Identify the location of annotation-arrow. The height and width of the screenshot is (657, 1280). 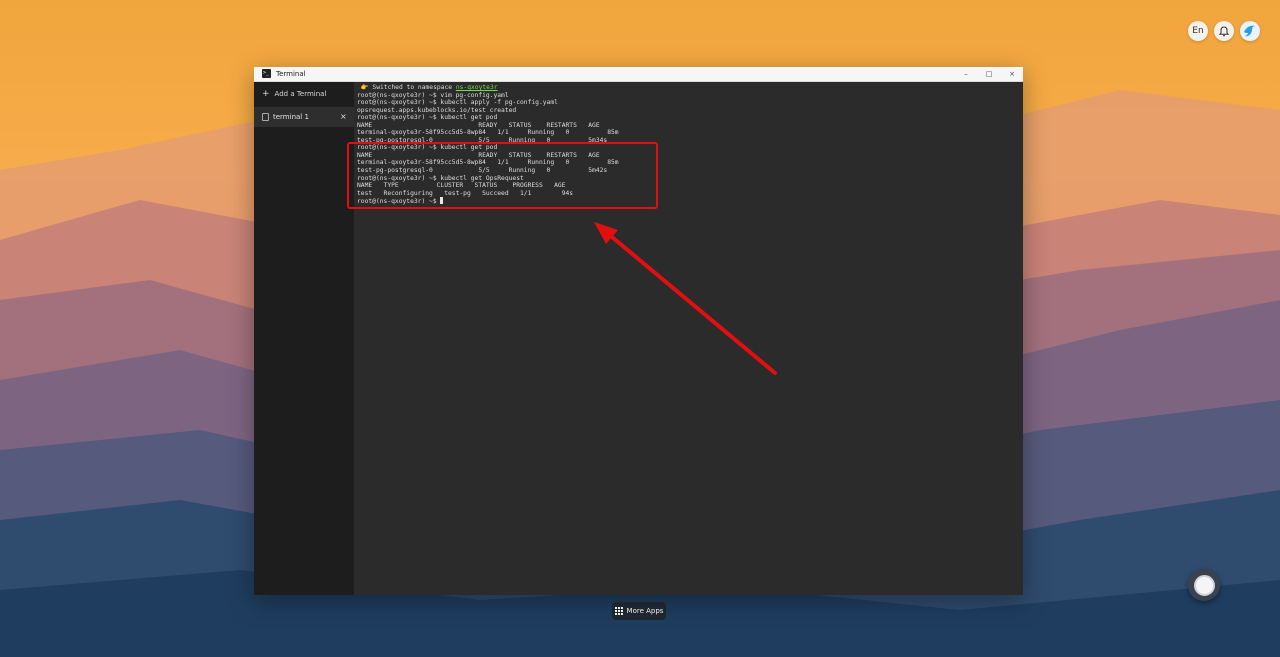
(685, 298).